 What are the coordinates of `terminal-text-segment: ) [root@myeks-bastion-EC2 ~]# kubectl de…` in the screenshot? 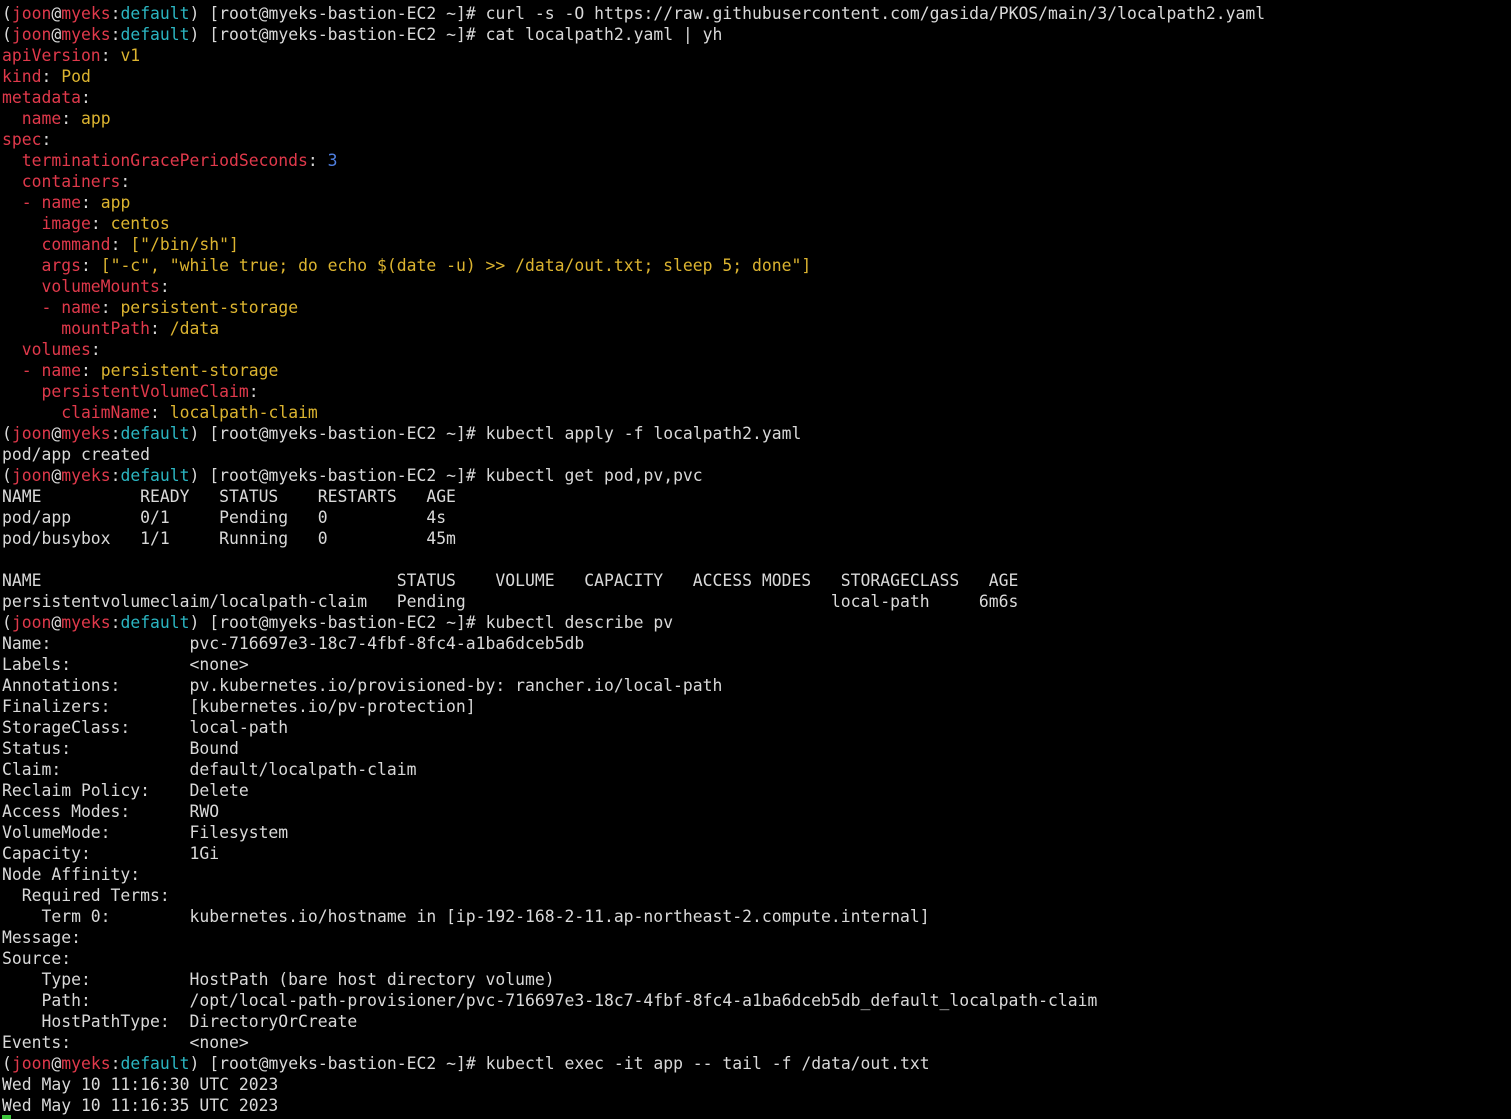 It's located at (431, 622).